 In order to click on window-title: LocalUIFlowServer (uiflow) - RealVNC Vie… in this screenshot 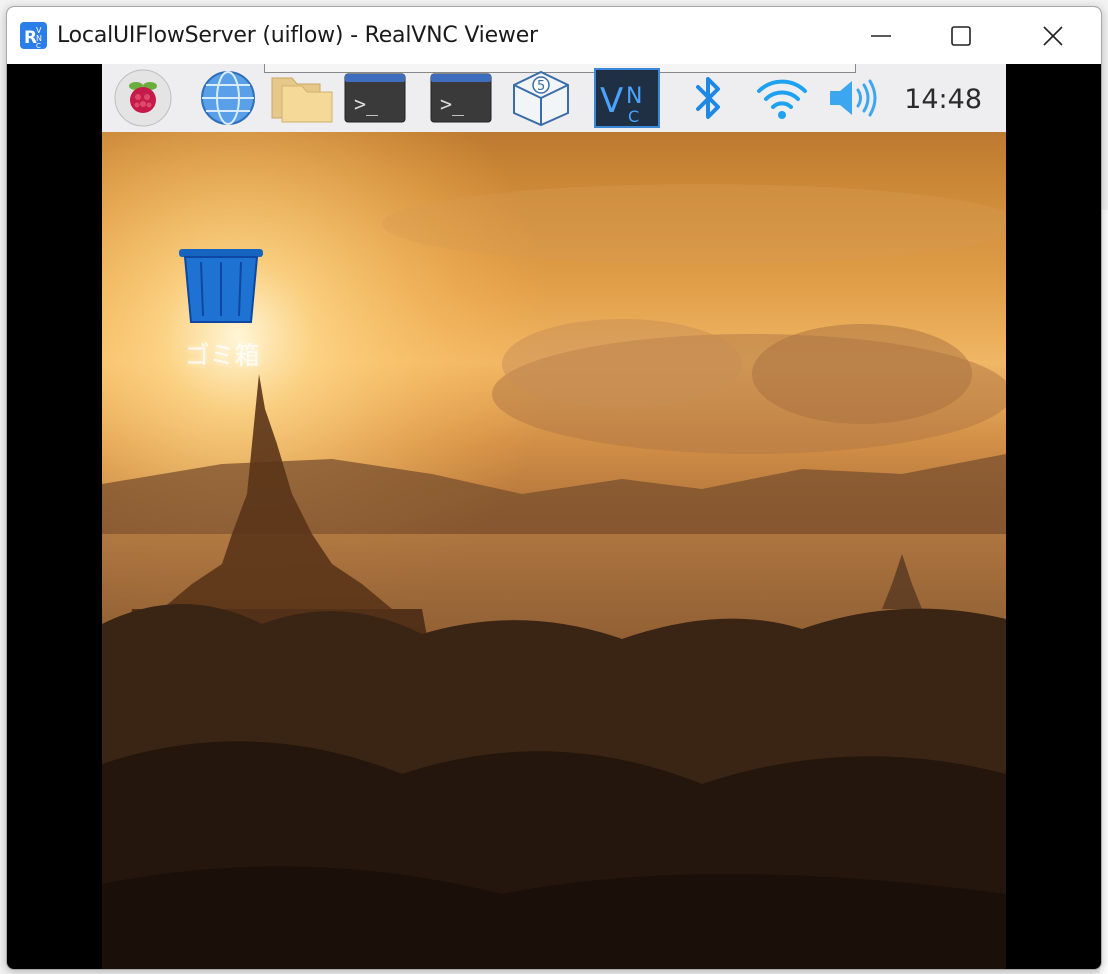, I will do `click(297, 35)`.